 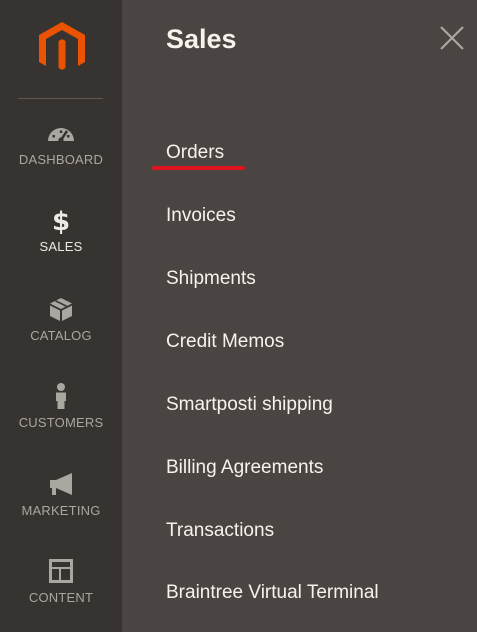 I want to click on sidebar-item-content: CONTENT, so click(x=61, y=593).